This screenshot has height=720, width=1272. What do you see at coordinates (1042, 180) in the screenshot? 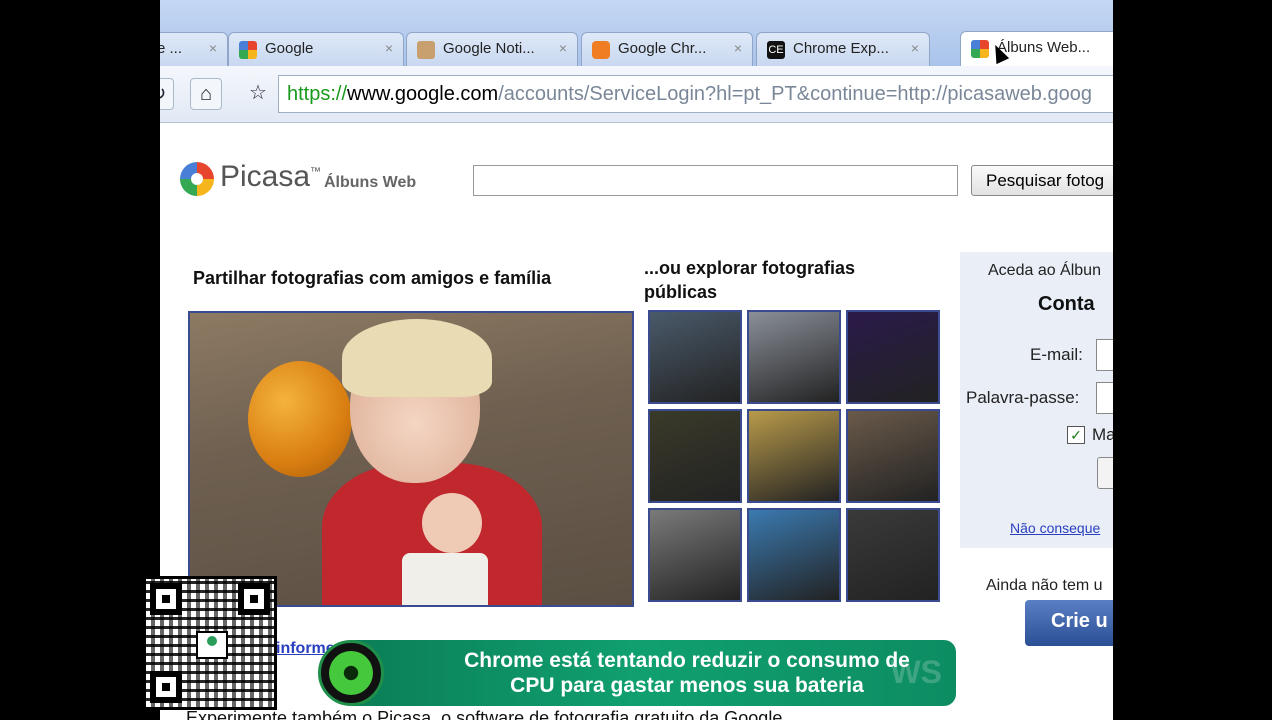
I see `search-photos-button: Pesquisar fotog` at bounding box center [1042, 180].